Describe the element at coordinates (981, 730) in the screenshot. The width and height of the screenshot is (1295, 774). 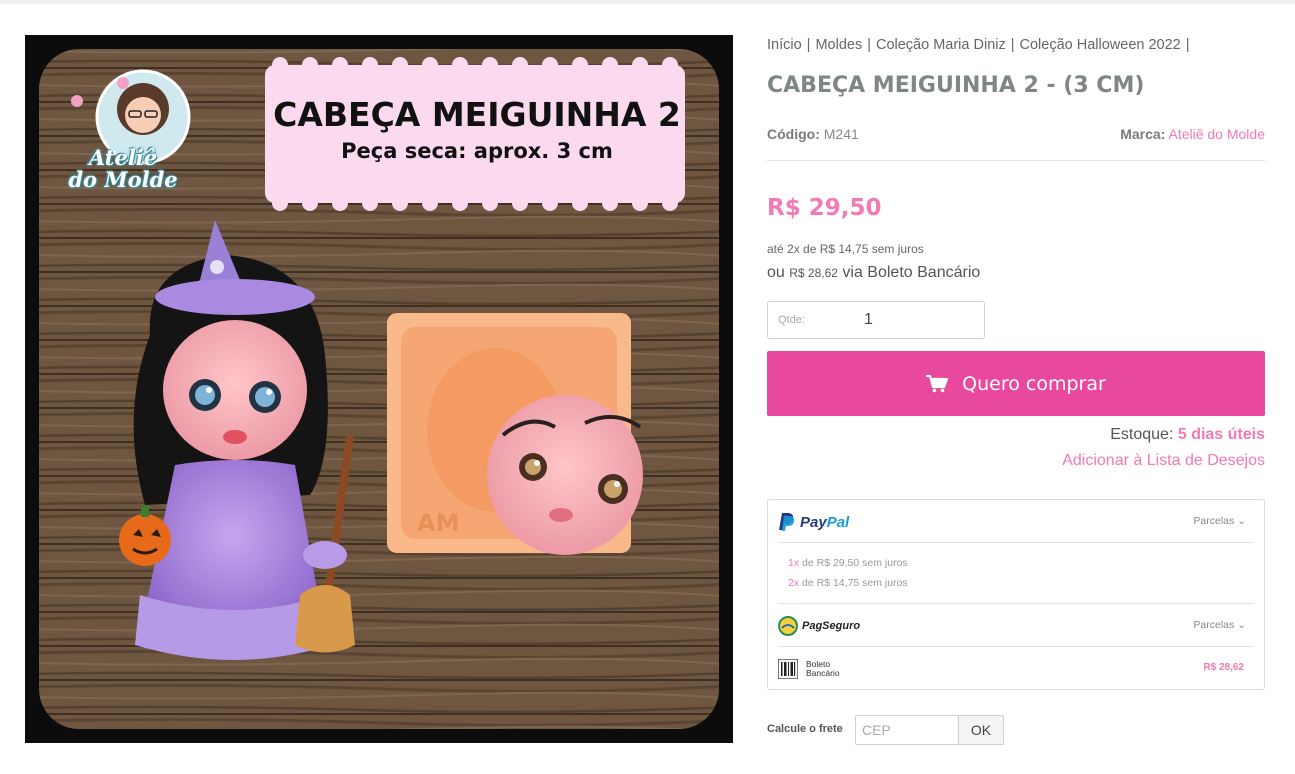
I see `calculate-shipping-button: OK` at that location.